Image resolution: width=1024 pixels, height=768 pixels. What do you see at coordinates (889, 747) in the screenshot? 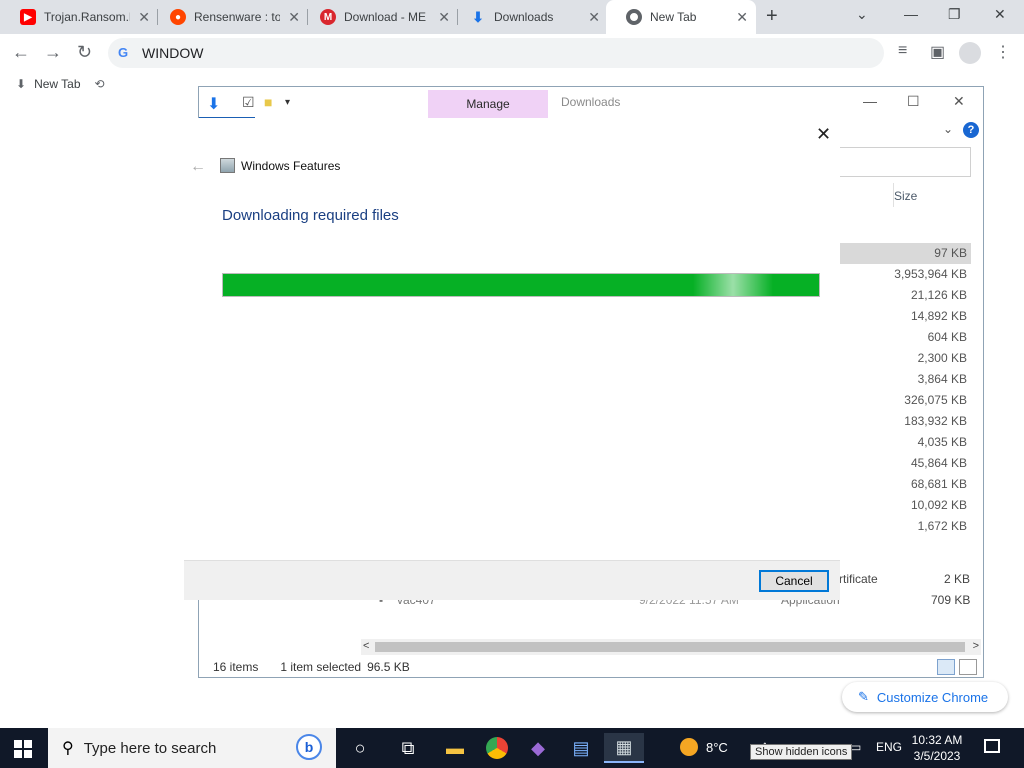
I see `language-indicator: ENG` at bounding box center [889, 747].